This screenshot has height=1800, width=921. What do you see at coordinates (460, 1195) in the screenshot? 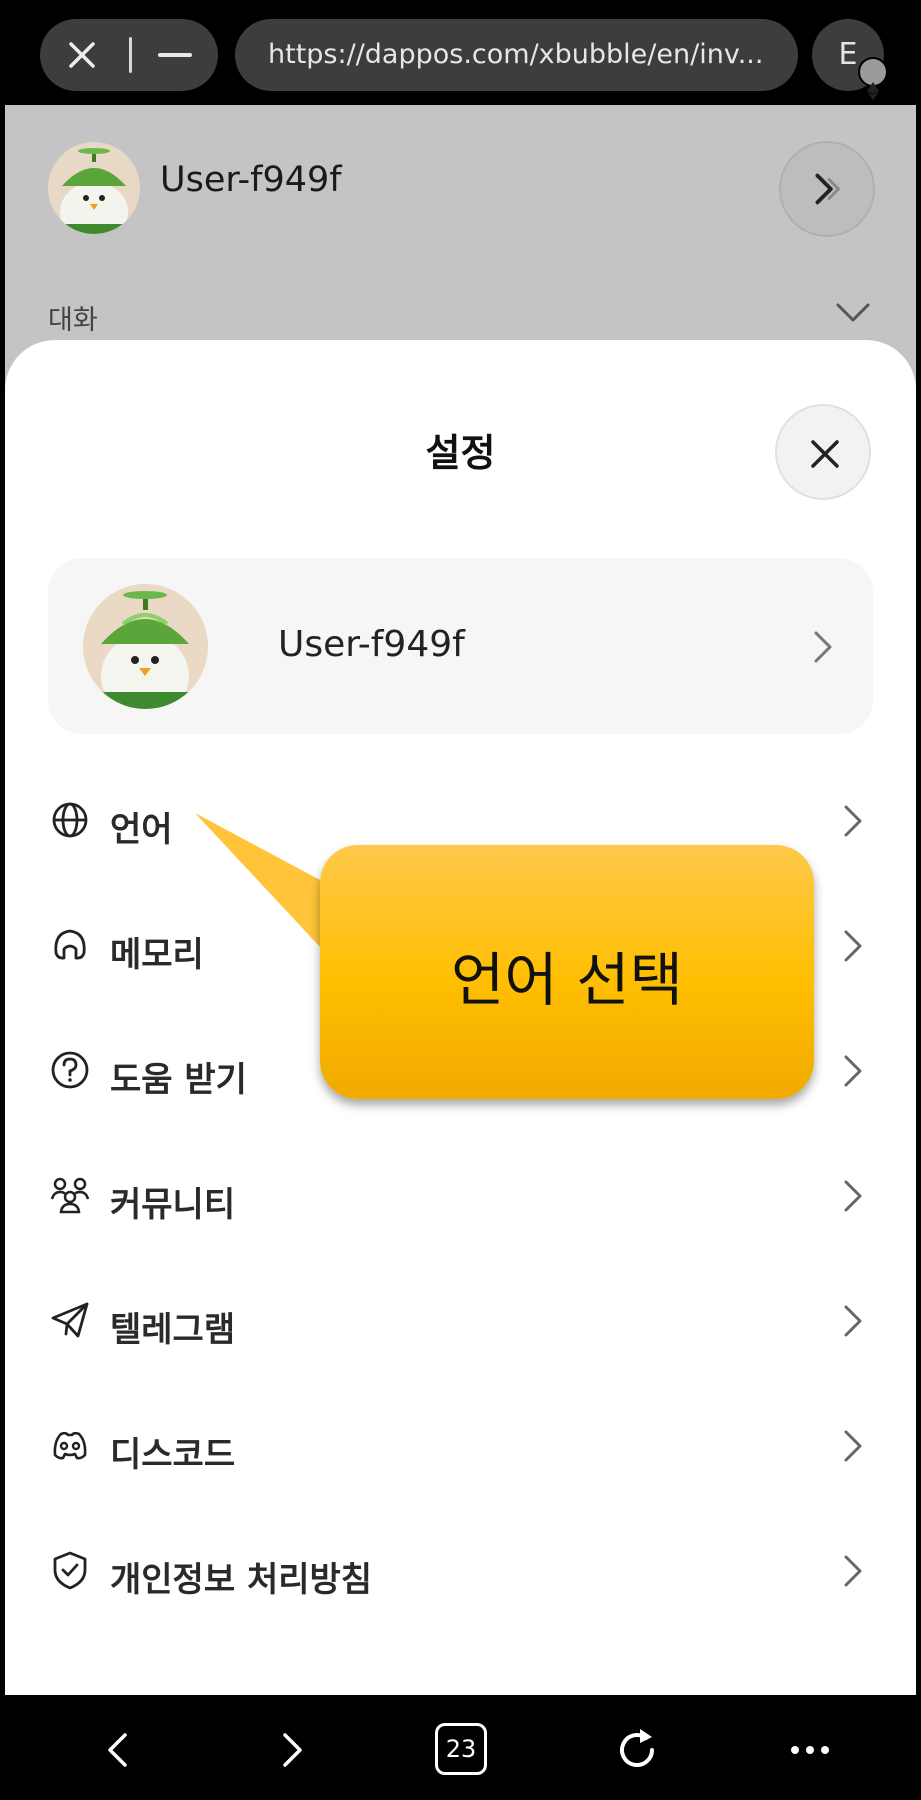
I see `menu-item-community: 커뮤니티` at bounding box center [460, 1195].